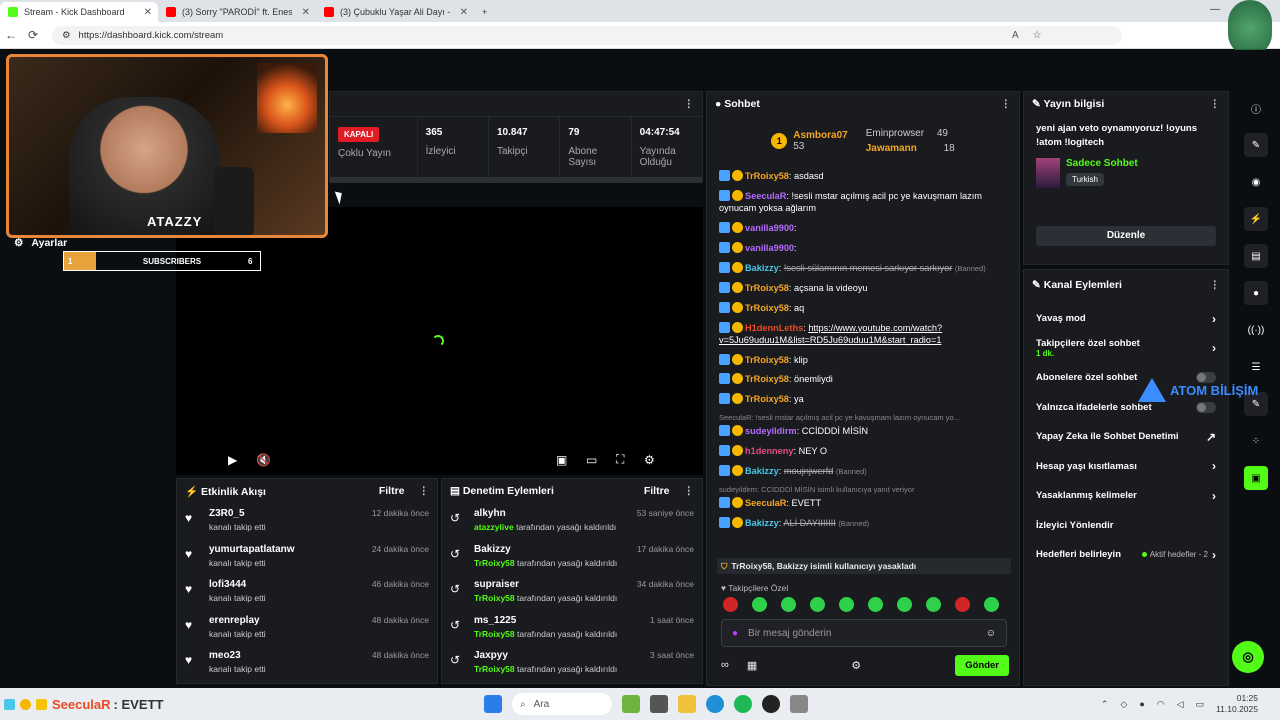 The height and width of the screenshot is (720, 1280). I want to click on reload-icon: ⟳, so click(33, 35).